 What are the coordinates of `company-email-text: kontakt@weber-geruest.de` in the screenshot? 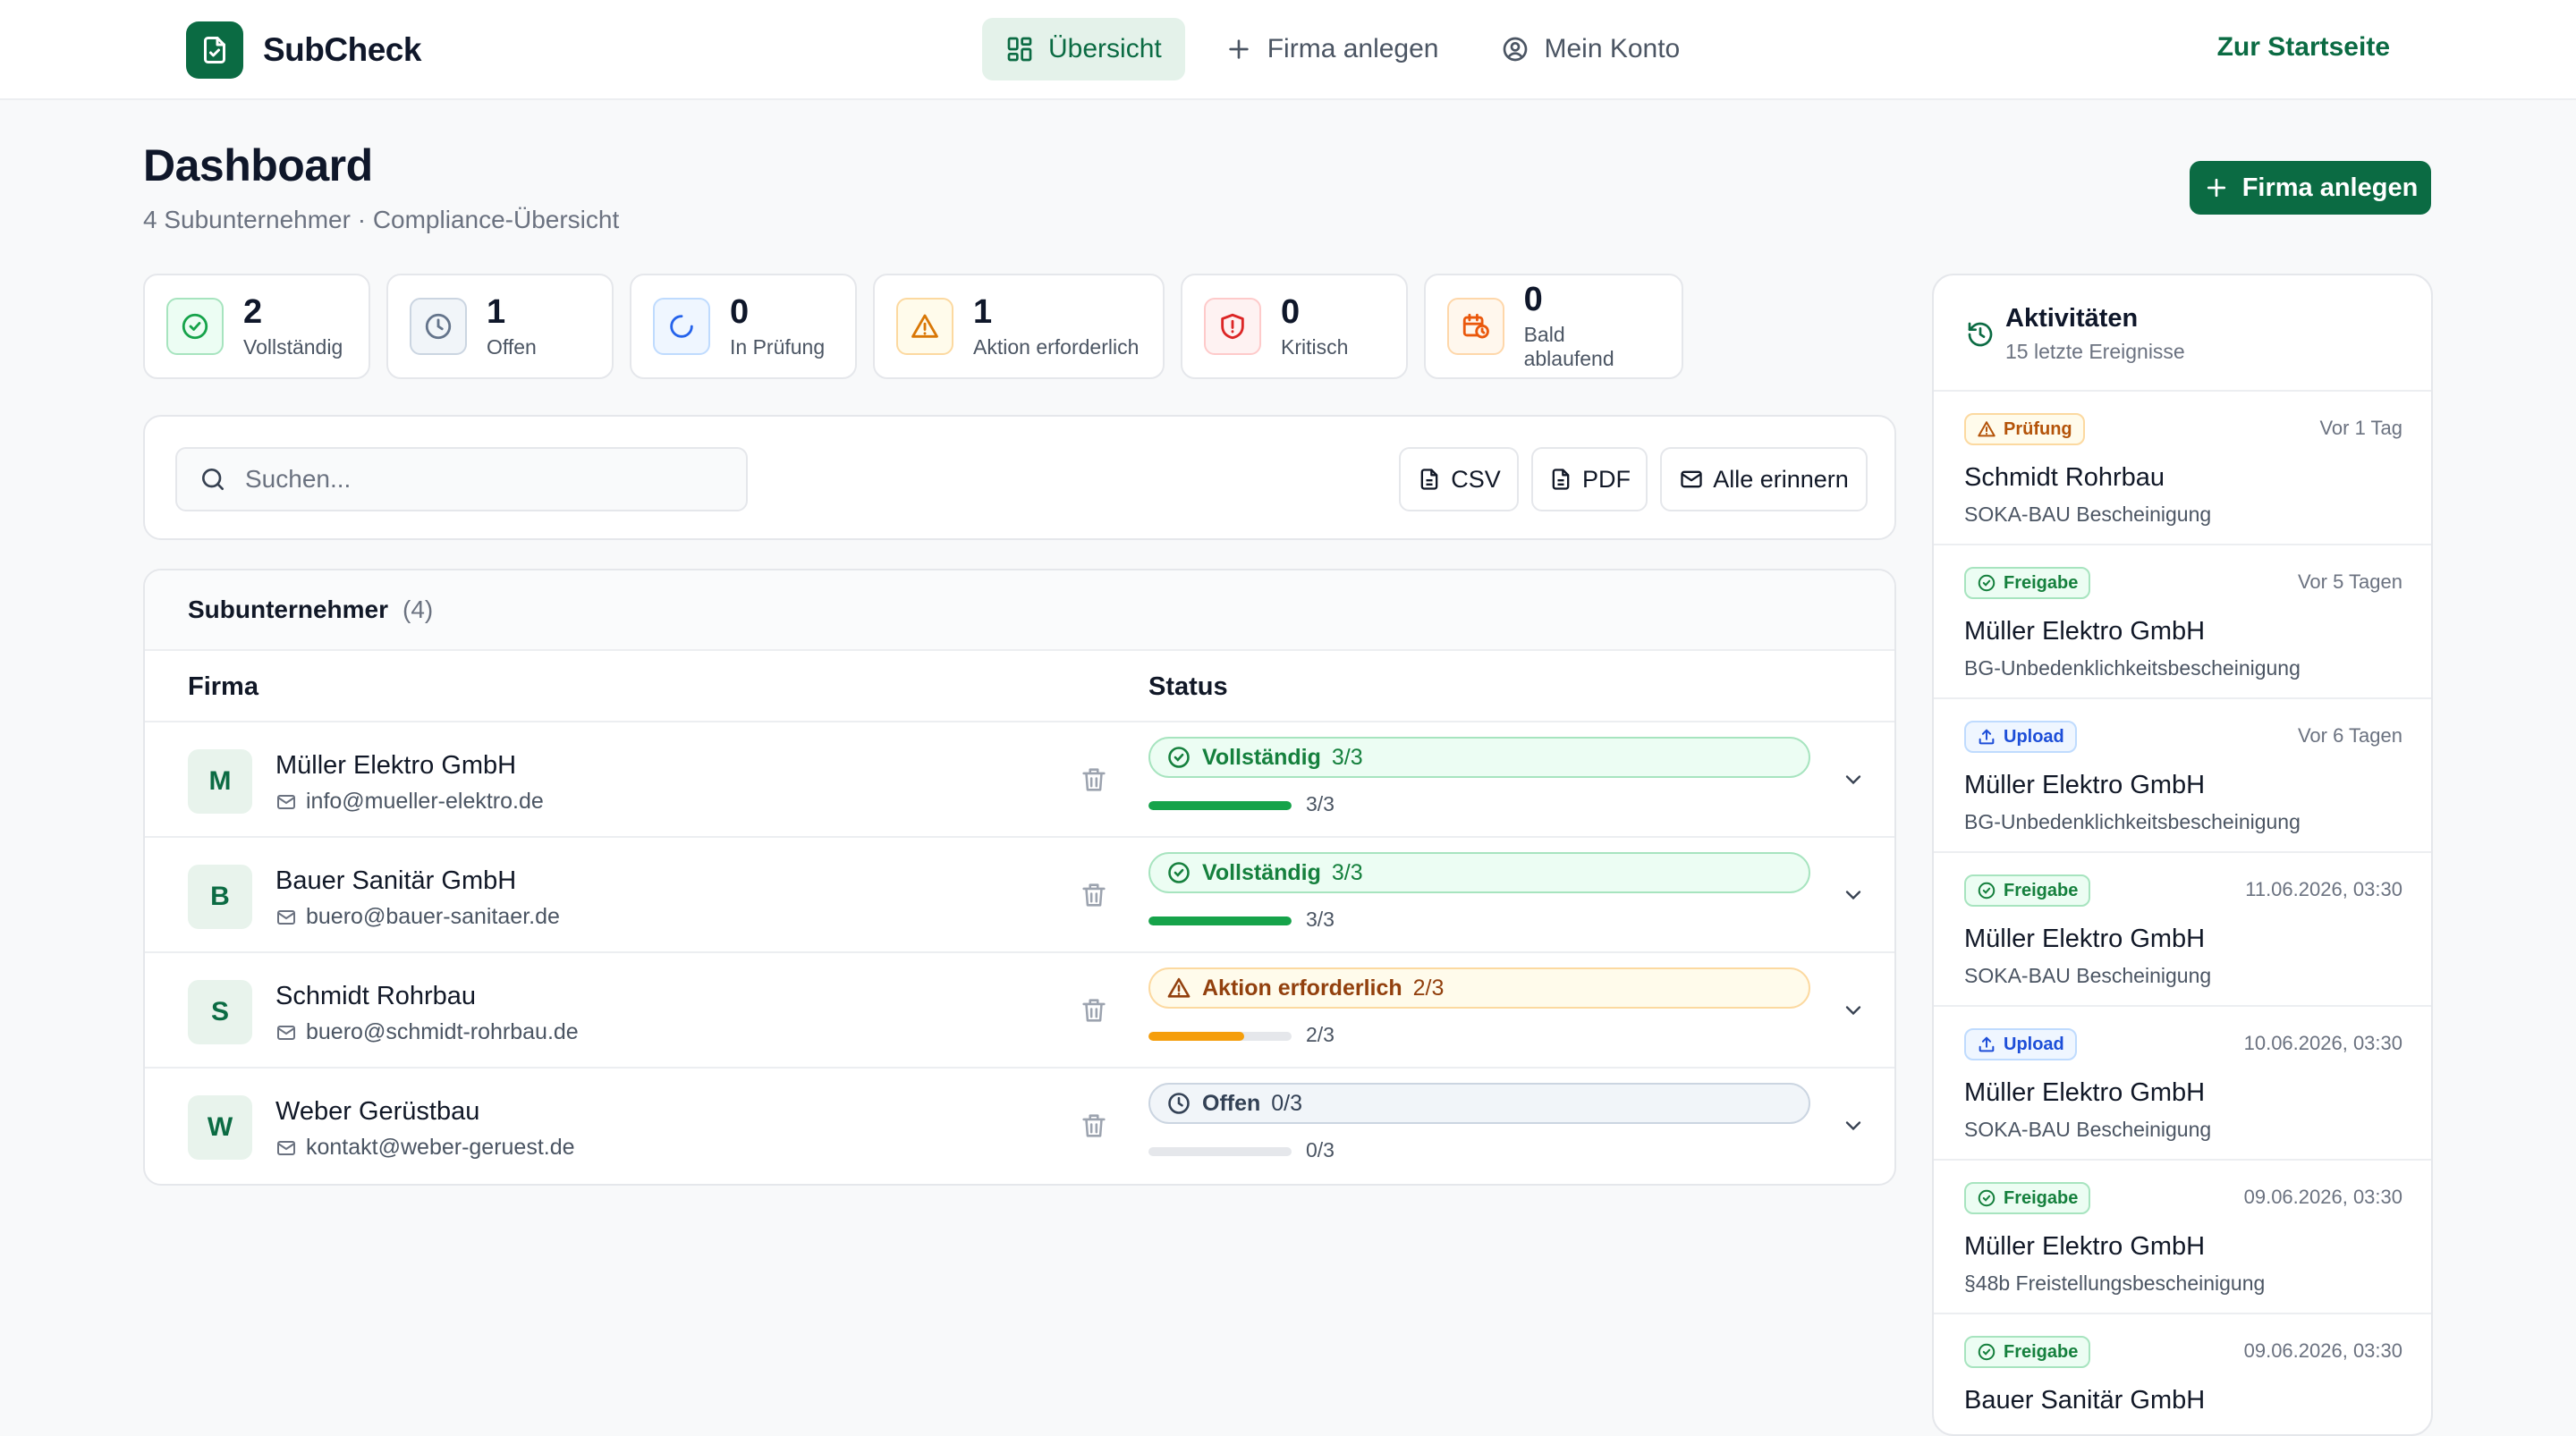 It's located at (440, 1147).